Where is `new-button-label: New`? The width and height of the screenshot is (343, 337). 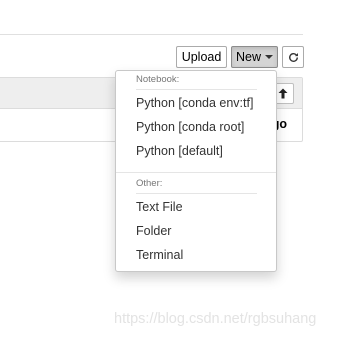
new-button-label: New is located at coordinates (248, 57).